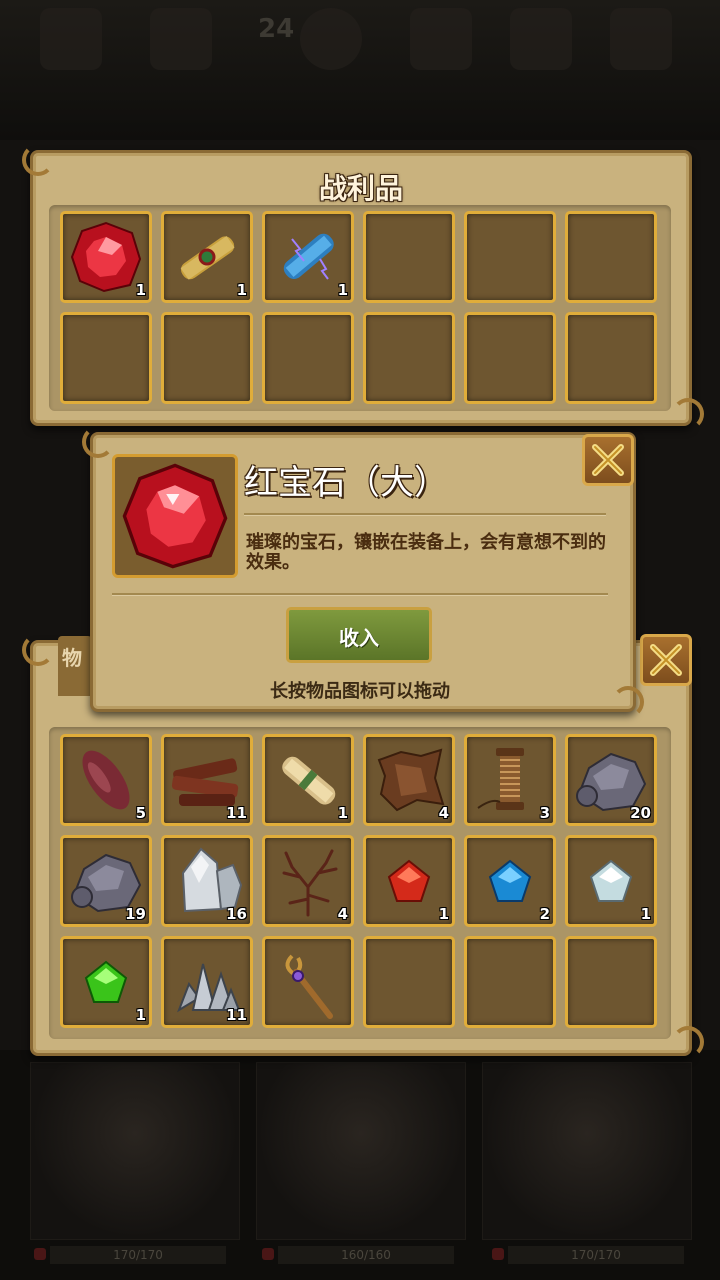  What do you see at coordinates (135, 914) in the screenshot?
I see `item-count: 19` at bounding box center [135, 914].